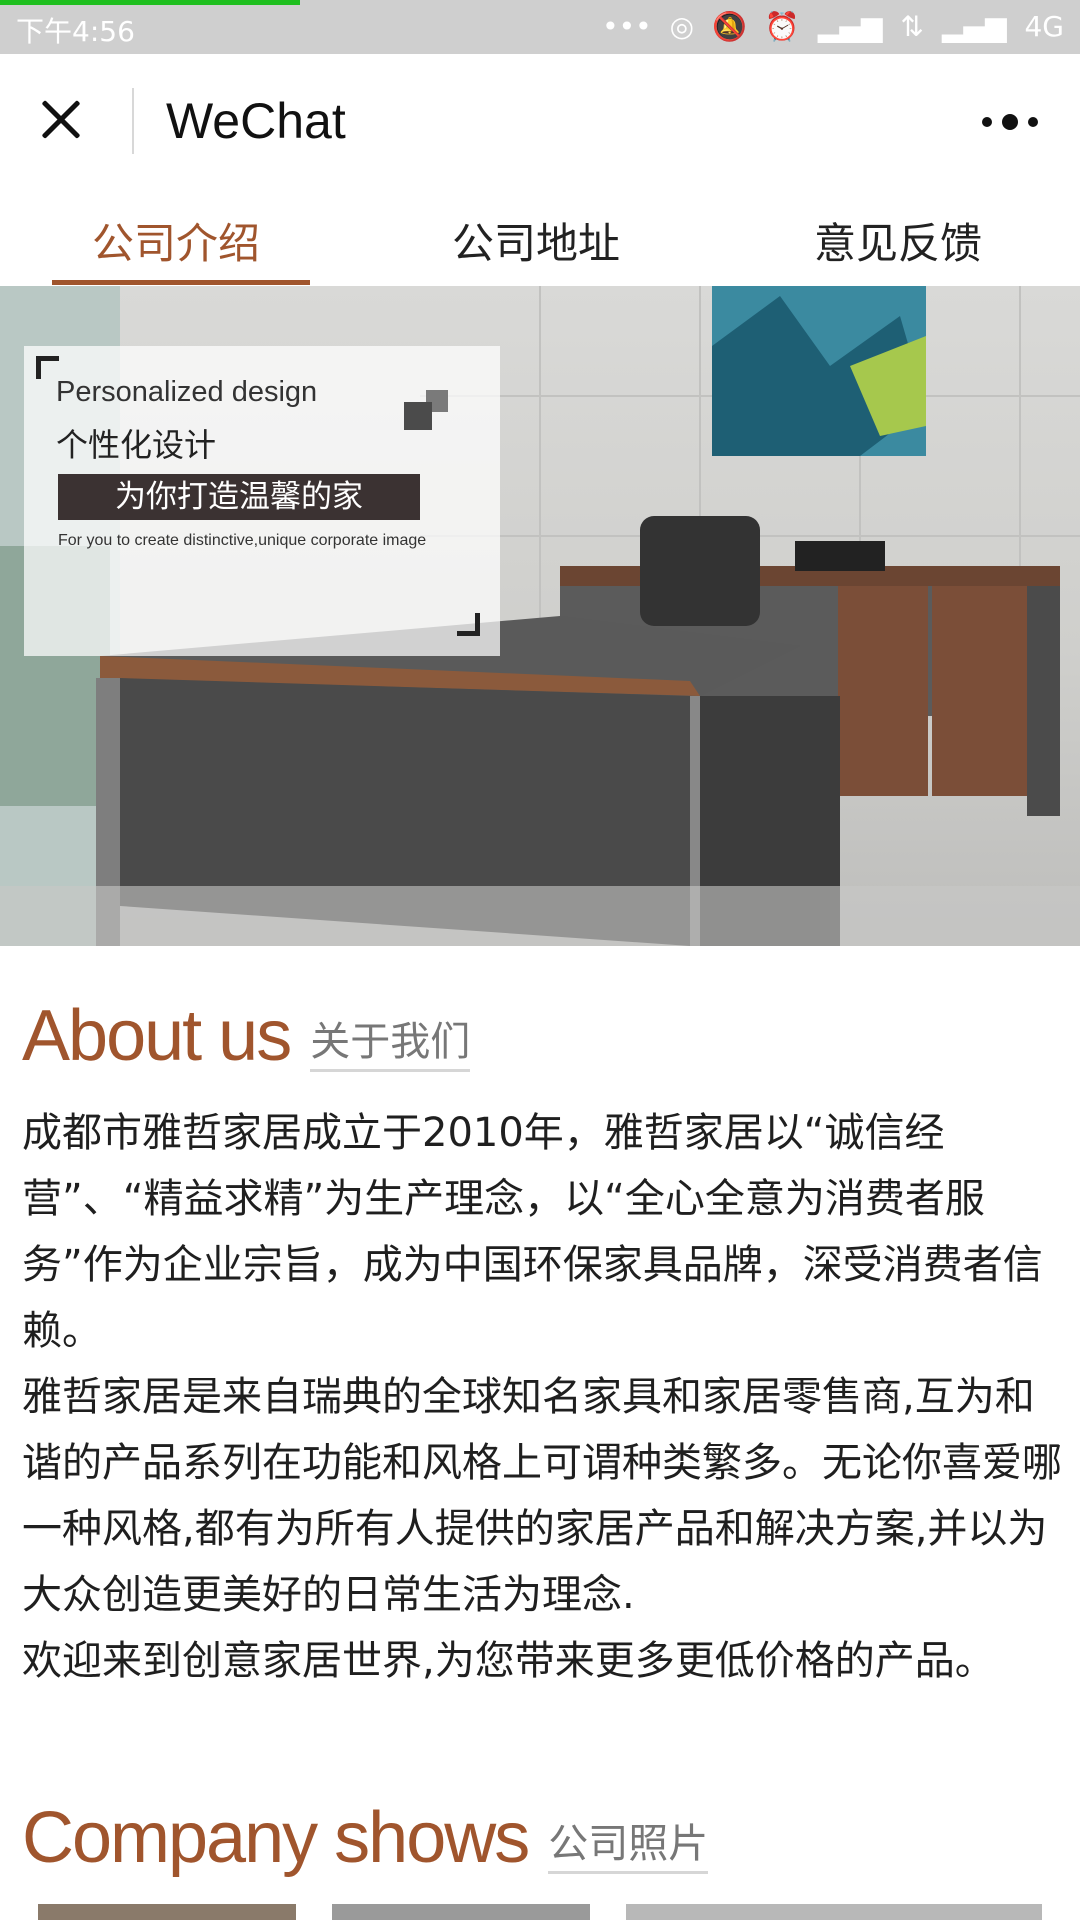 Image resolution: width=1080 pixels, height=1920 pixels. I want to click on close-icon, so click(68, 120).